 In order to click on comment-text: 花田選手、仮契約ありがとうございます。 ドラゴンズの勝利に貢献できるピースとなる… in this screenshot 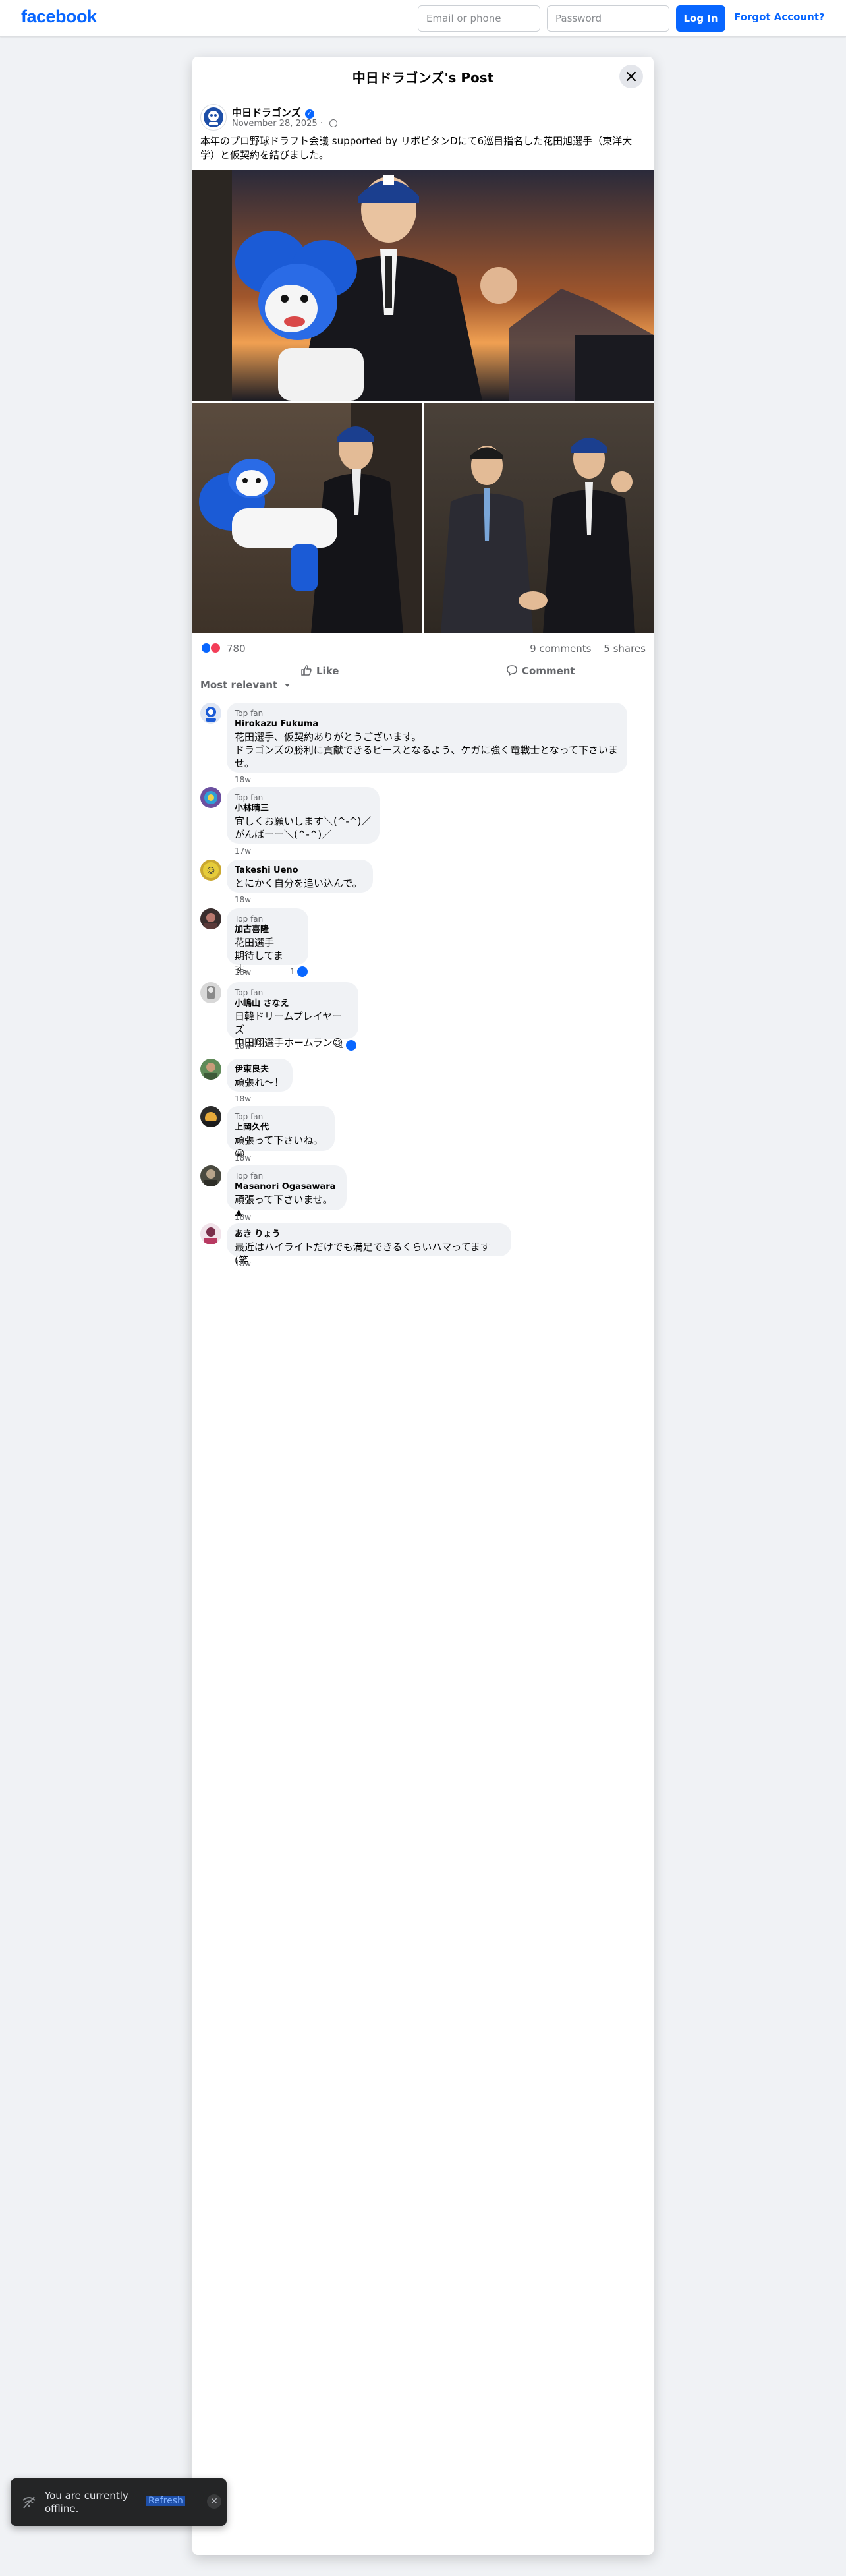, I will do `click(427, 750)`.